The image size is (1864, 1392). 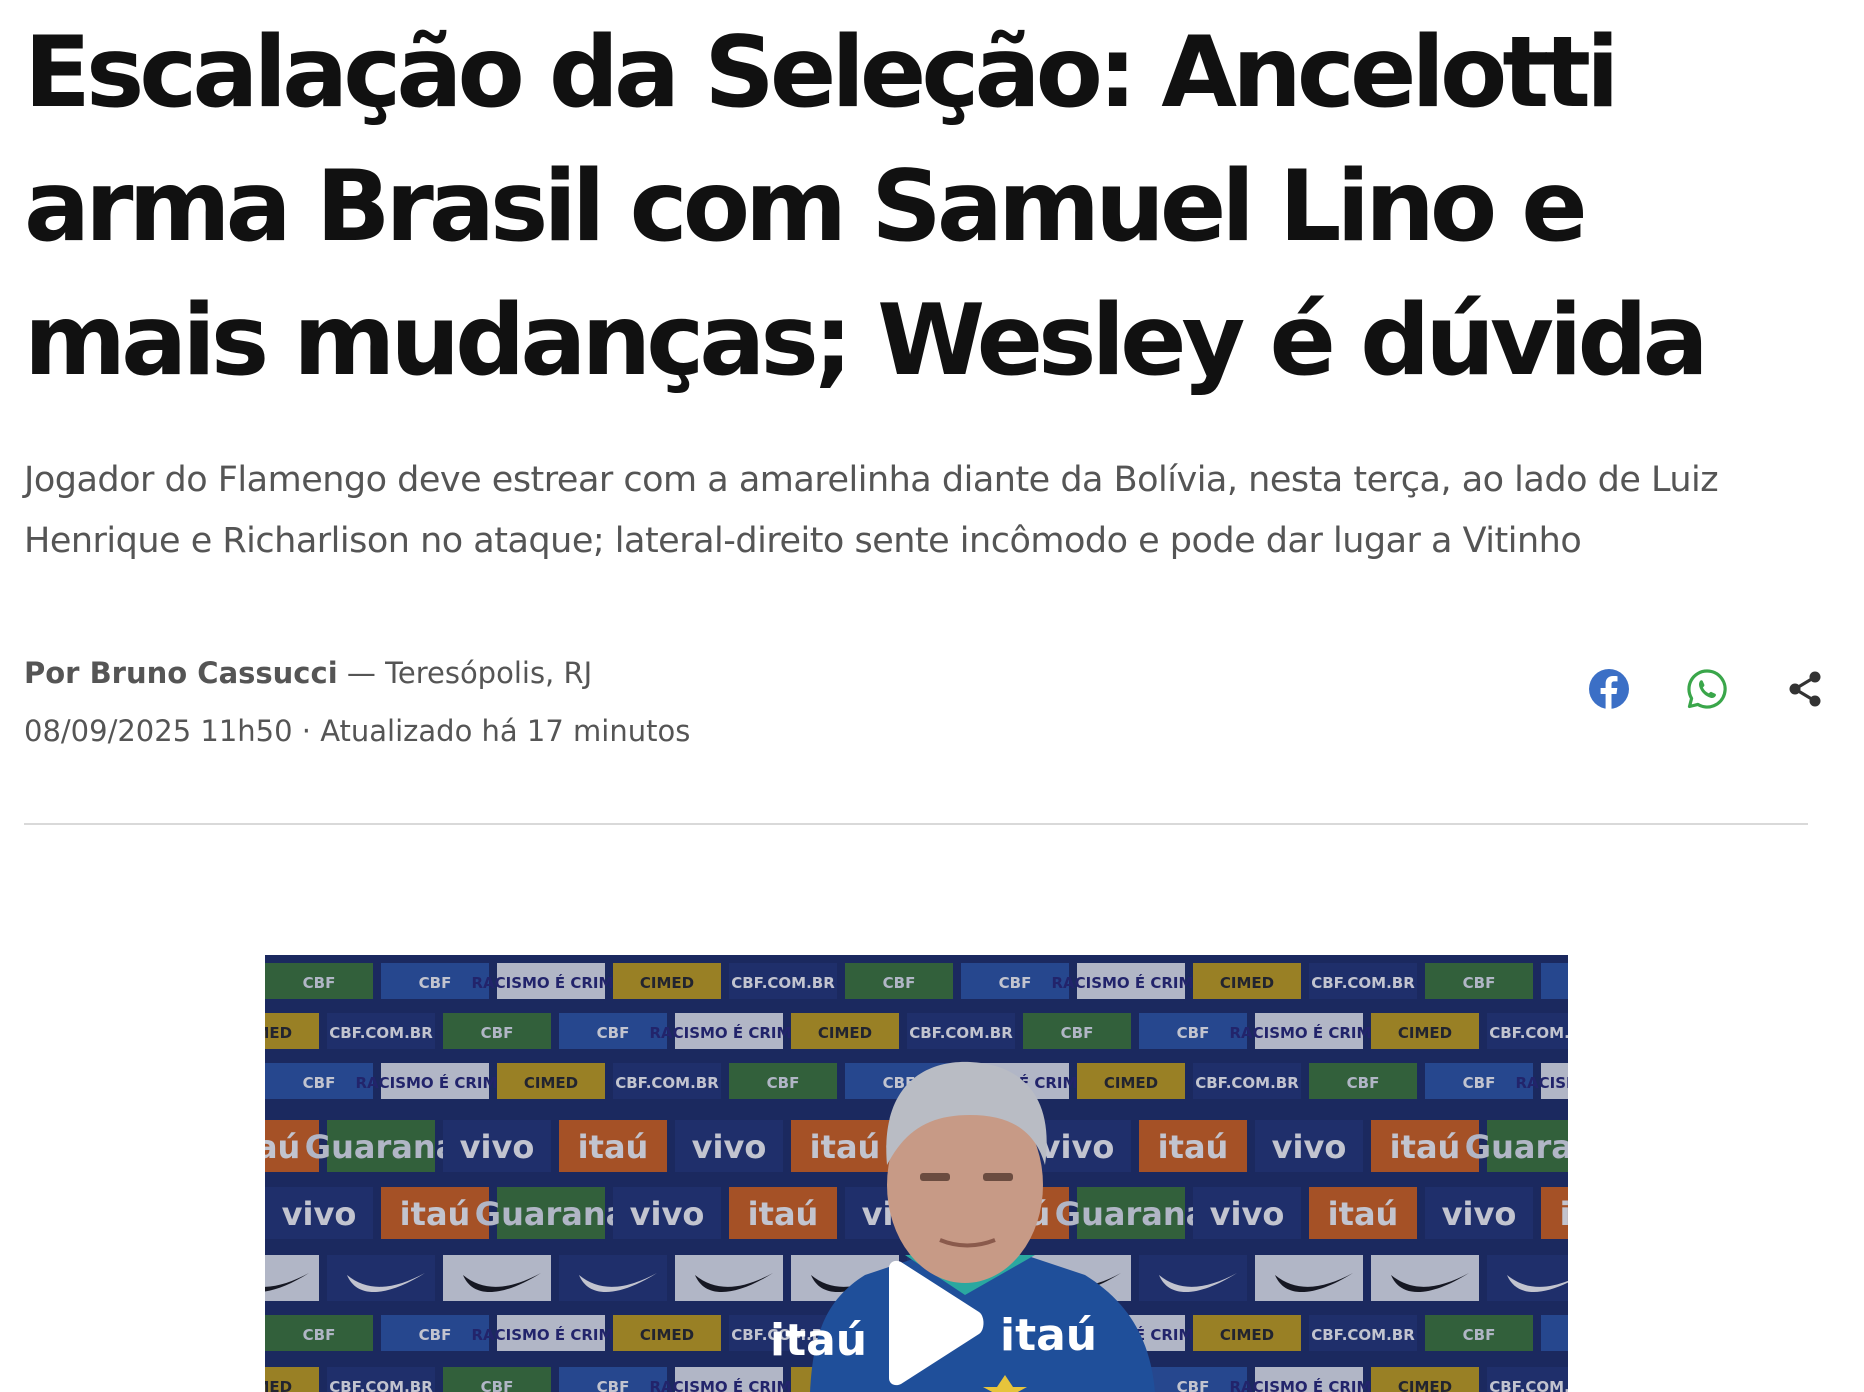 I want to click on share-icon, so click(x=1805, y=689).